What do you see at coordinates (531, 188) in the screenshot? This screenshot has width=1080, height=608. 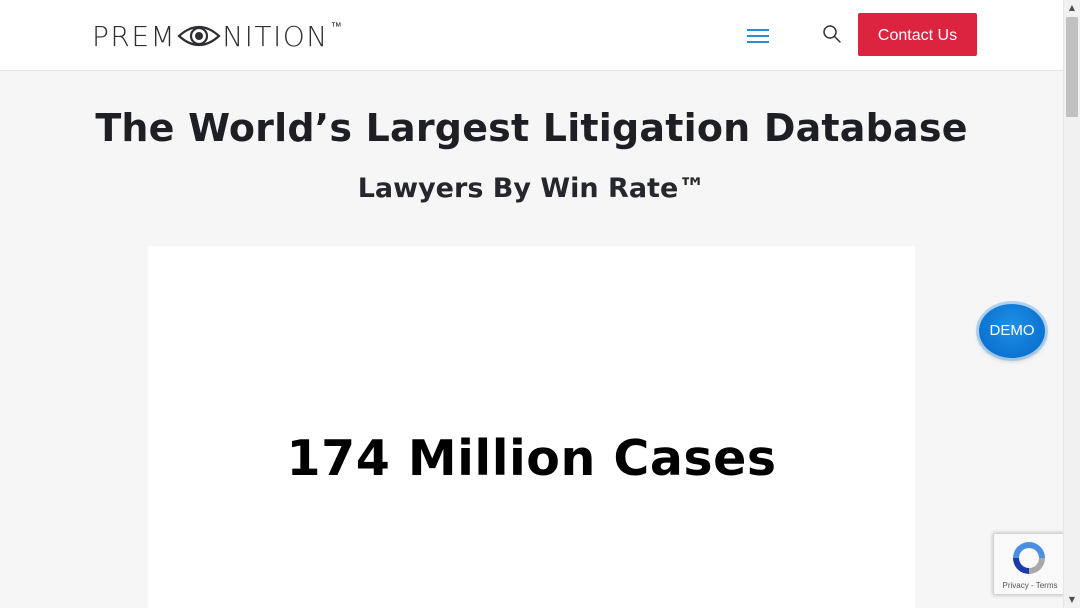 I see `page-subtitle: Lawyers By Win Rate™` at bounding box center [531, 188].